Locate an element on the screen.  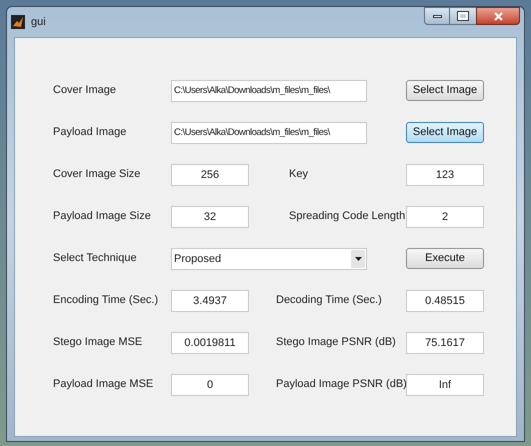
text-field: Inf is located at coordinates (445, 385).